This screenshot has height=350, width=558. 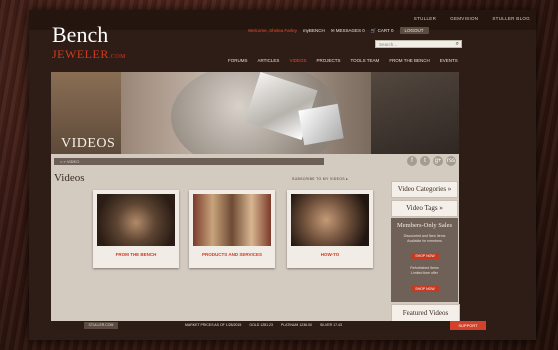 I want to click on support-button: SUPPORT, so click(x=468, y=325).